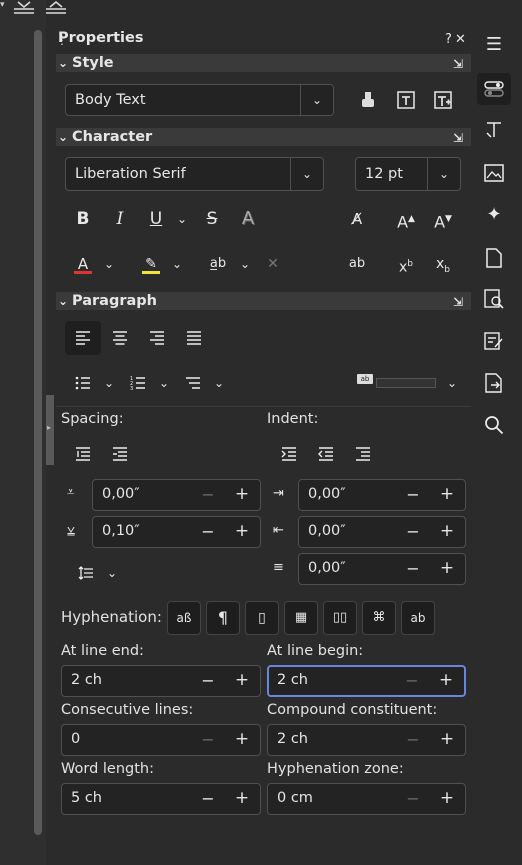  What do you see at coordinates (245, 264) in the screenshot?
I see `character-spacing-chevron-icon: ⌄` at bounding box center [245, 264].